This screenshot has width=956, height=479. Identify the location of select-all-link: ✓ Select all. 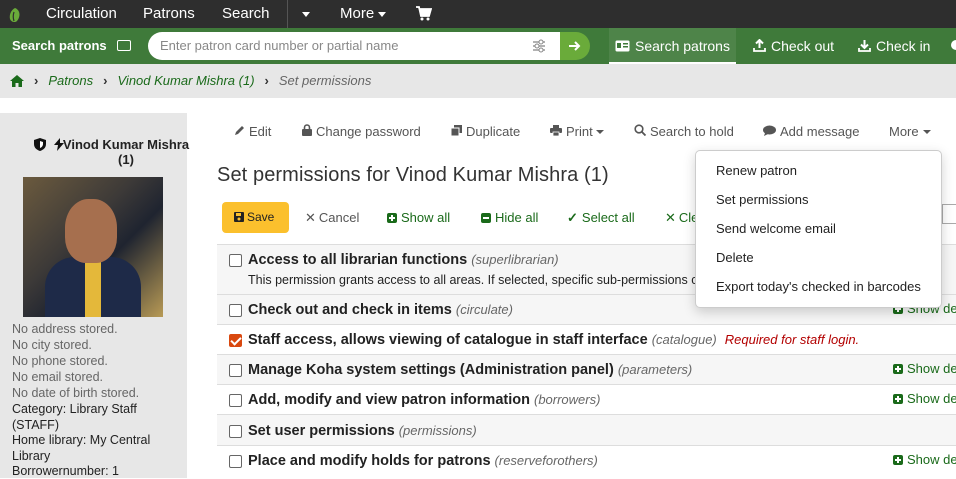
(601, 217).